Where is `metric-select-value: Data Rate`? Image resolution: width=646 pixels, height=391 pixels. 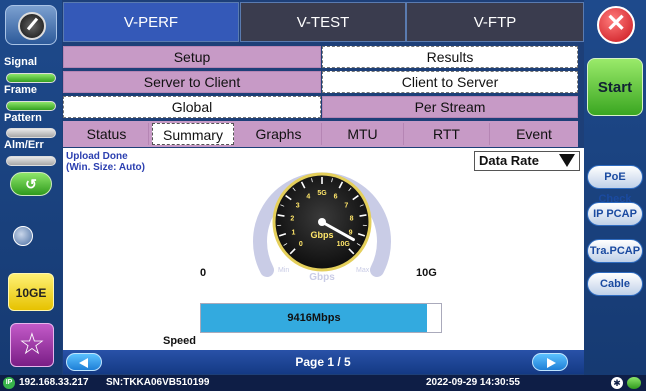
metric-select-value: Data Rate is located at coordinates (509, 160).